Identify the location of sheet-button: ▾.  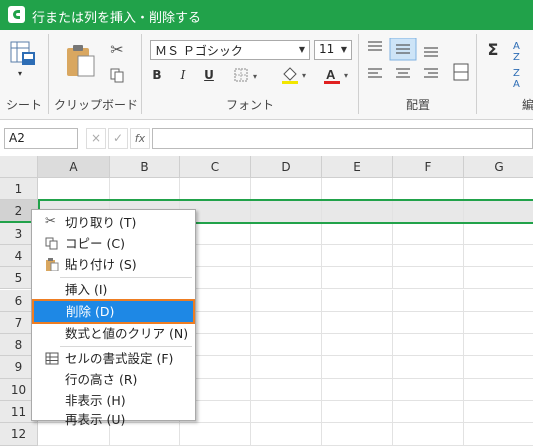
(25, 63).